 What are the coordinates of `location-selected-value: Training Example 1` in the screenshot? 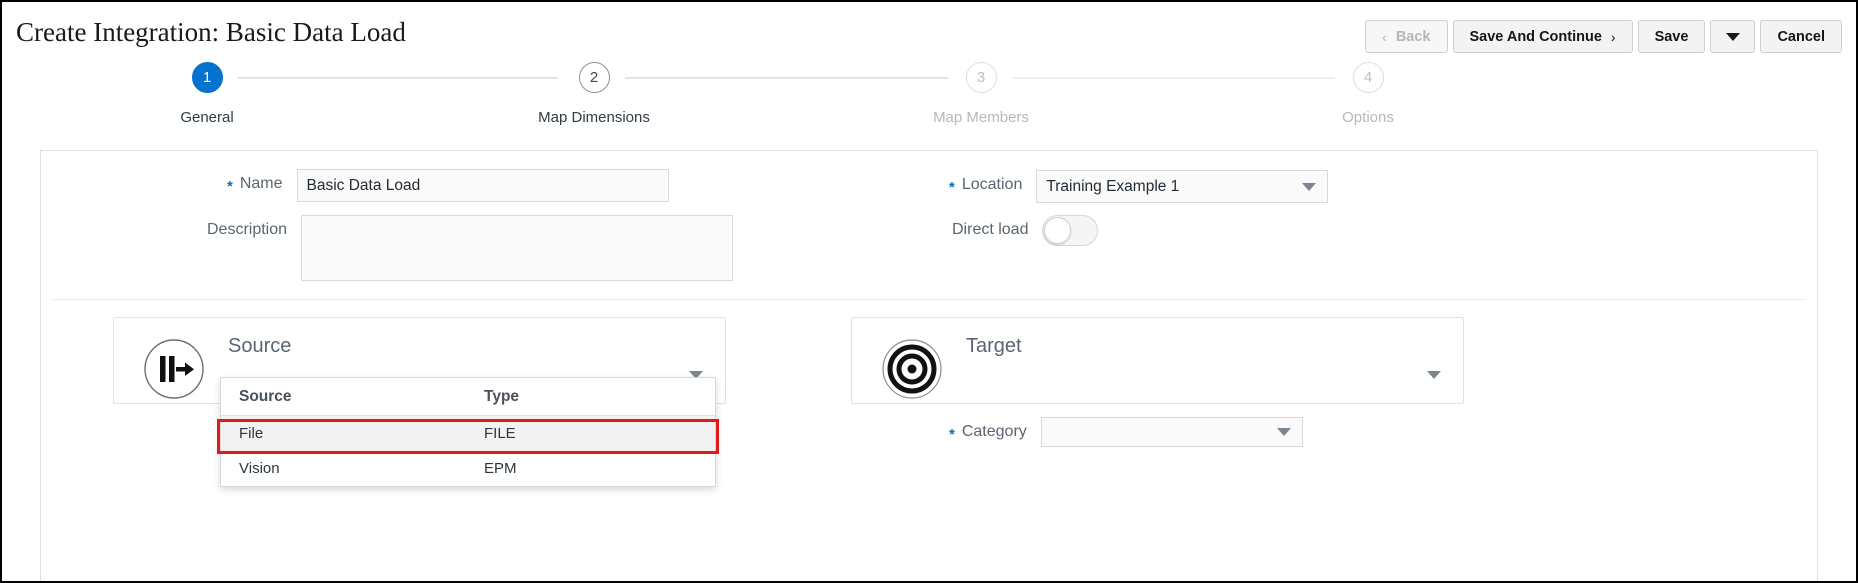 It's located at (1113, 186).